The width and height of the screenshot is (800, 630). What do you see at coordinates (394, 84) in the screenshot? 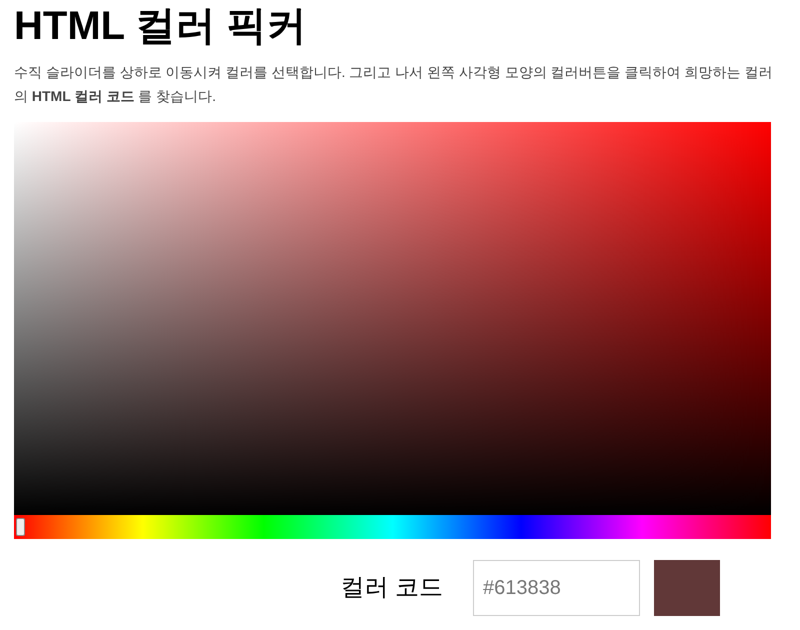
I see `description: 수직 슬라이더를 상하로 이동시켜 컬러를 선택합니다. 그리고 나서 왼쪽 사각형 모양의 컬러버튼을 클릭하여 희망하는 컬러의 HTML 컬러 코드 를 찾습니다.` at bounding box center [394, 84].